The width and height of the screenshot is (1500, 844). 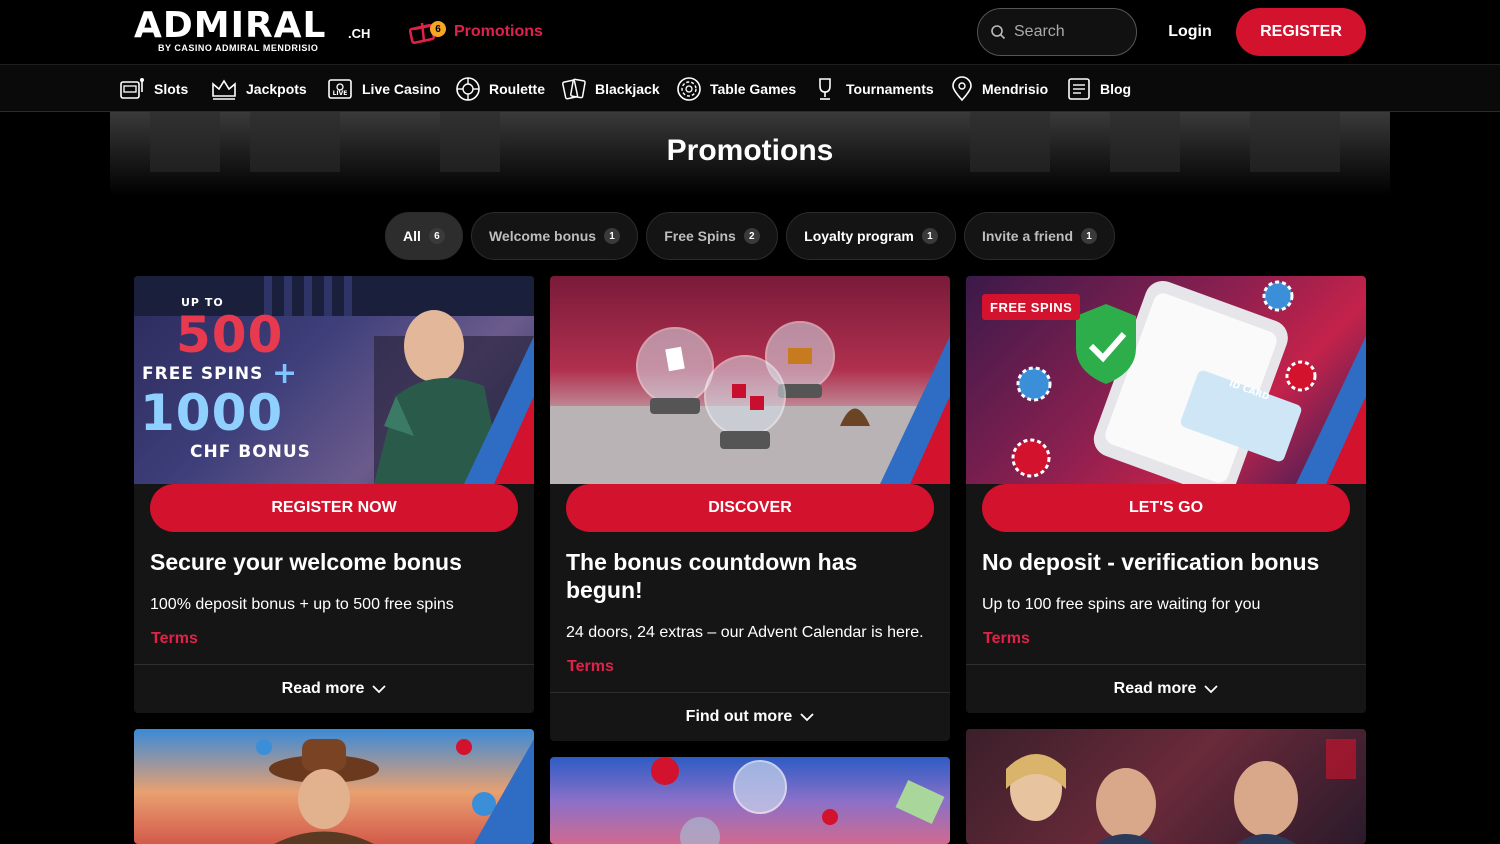 What do you see at coordinates (276, 89) in the screenshot?
I see `nav-label: Jackpots` at bounding box center [276, 89].